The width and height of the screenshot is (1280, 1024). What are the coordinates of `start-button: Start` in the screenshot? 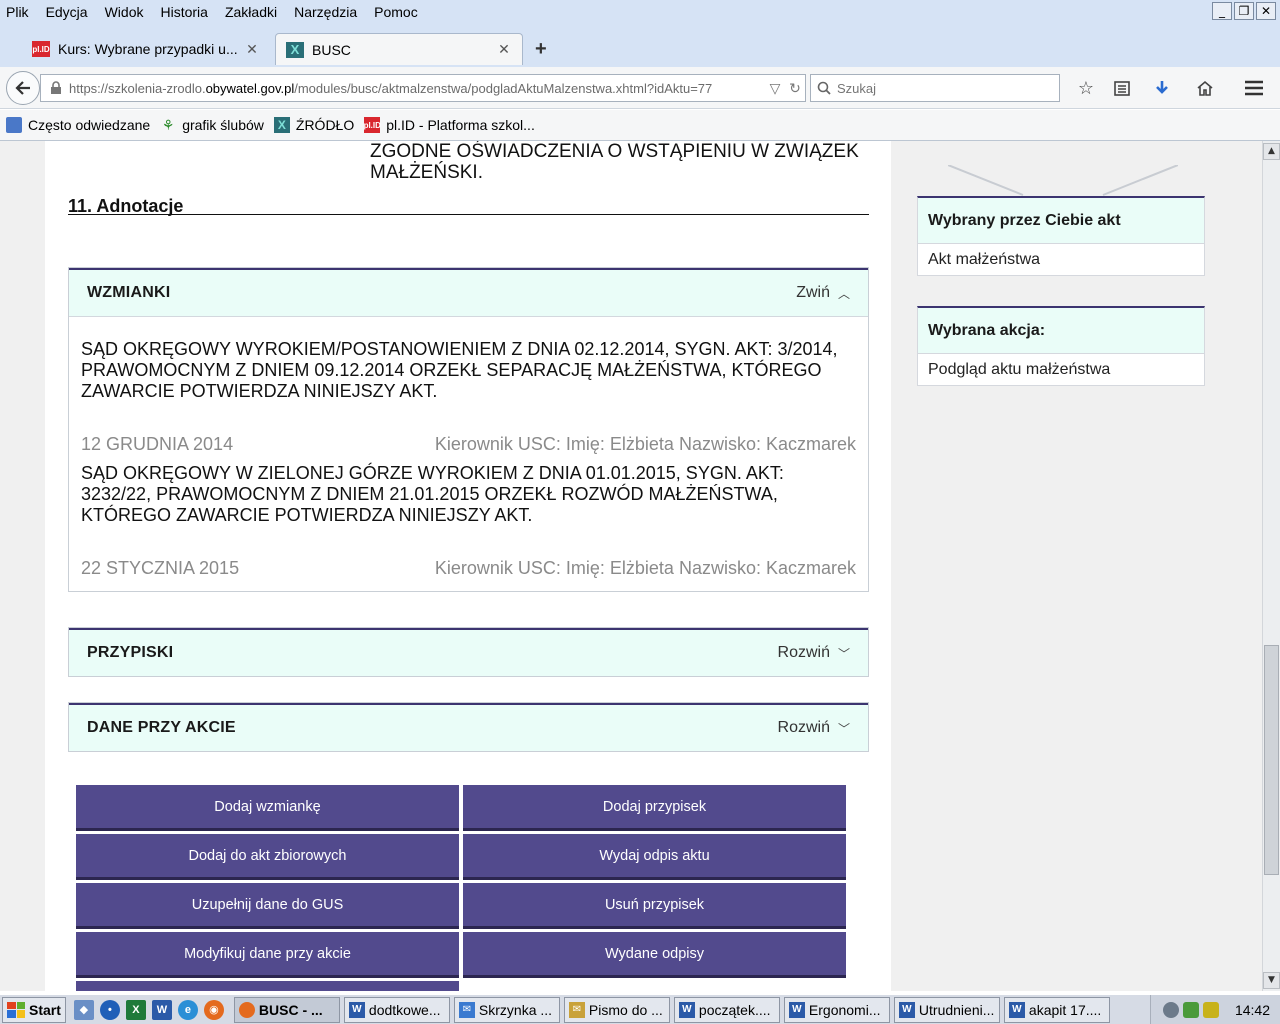 It's located at (34, 1009).